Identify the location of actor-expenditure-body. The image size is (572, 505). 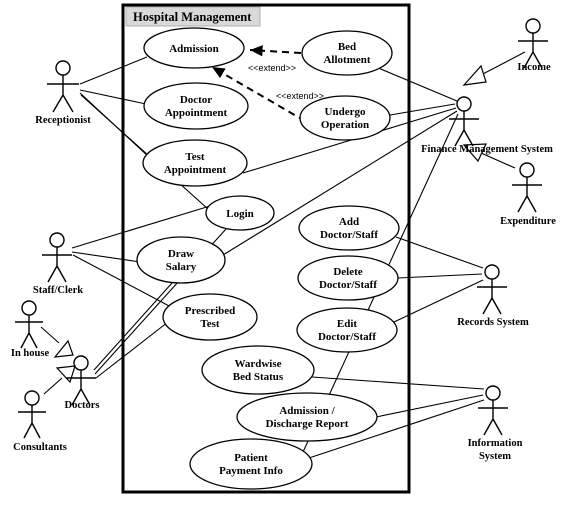
(527, 195).